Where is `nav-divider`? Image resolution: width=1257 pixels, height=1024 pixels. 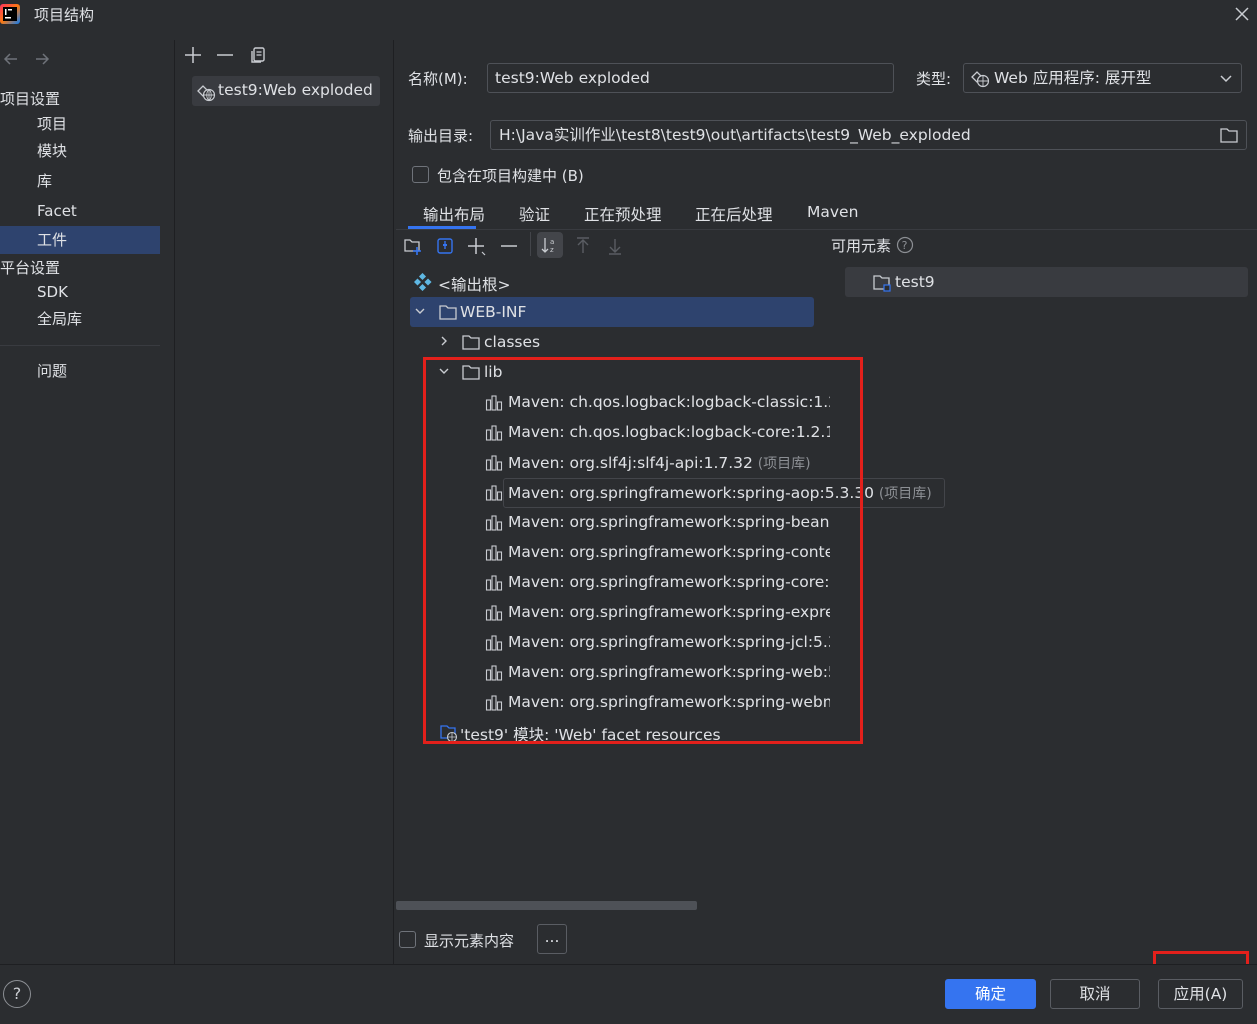
nav-divider is located at coordinates (80, 345).